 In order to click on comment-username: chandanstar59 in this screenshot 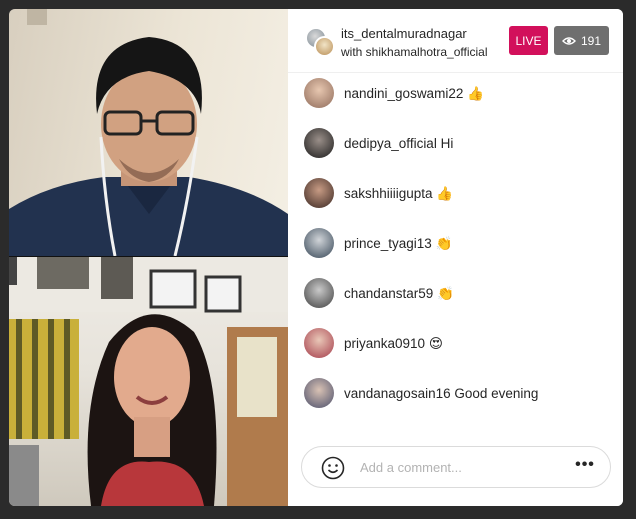, I will do `click(388, 293)`.